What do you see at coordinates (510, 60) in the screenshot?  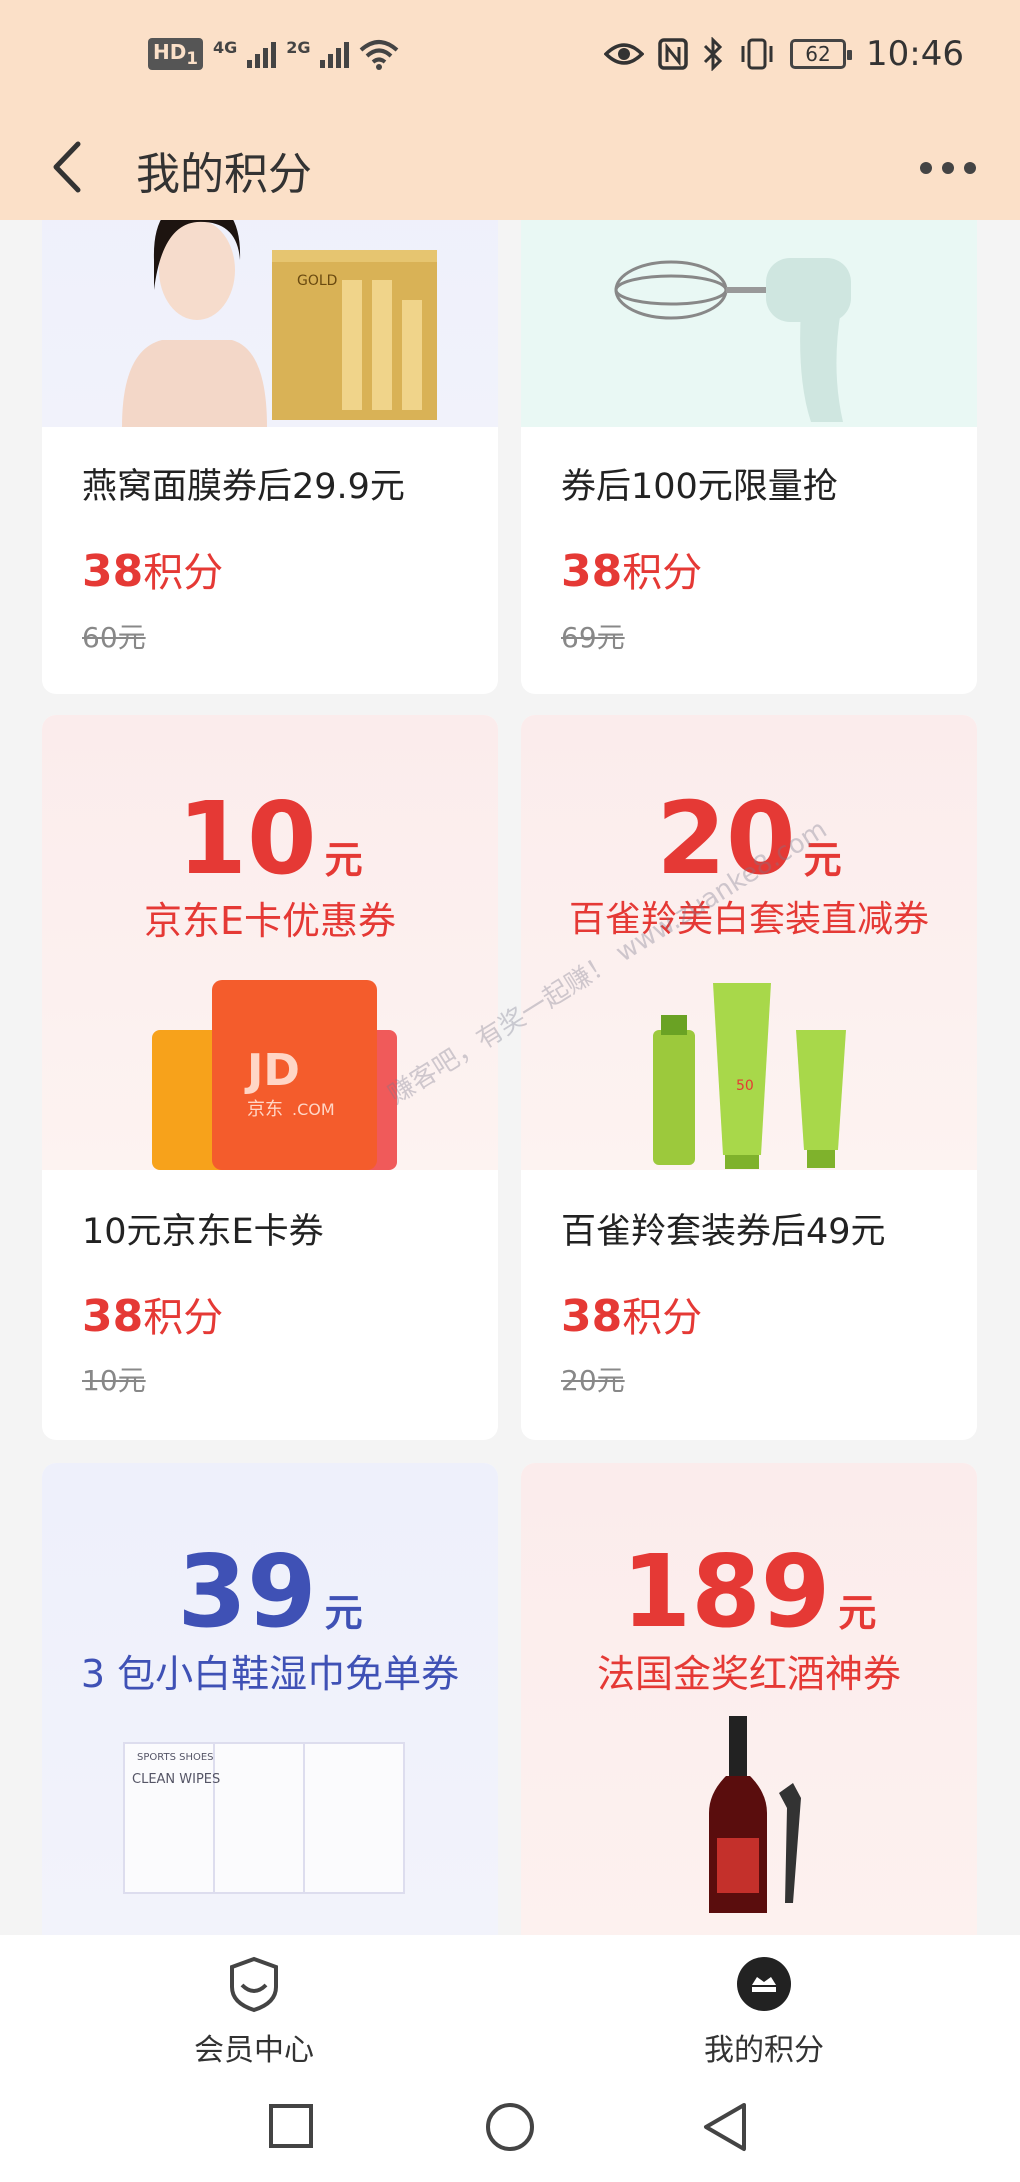 I see `status-bar: HD1 4G 2G 62 10:46` at bounding box center [510, 60].